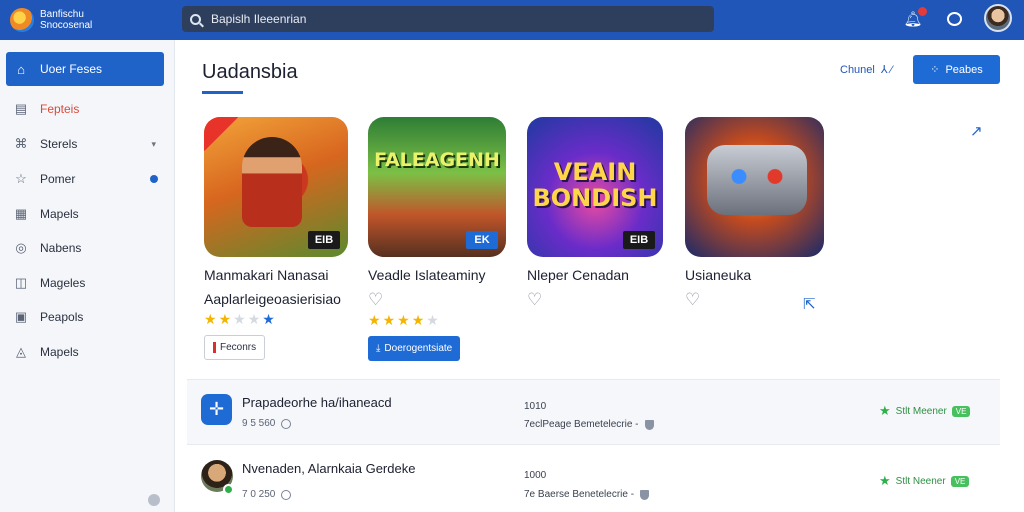 Image resolution: width=1024 pixels, height=512 pixels. I want to click on status-badge: VE, so click(961, 411).